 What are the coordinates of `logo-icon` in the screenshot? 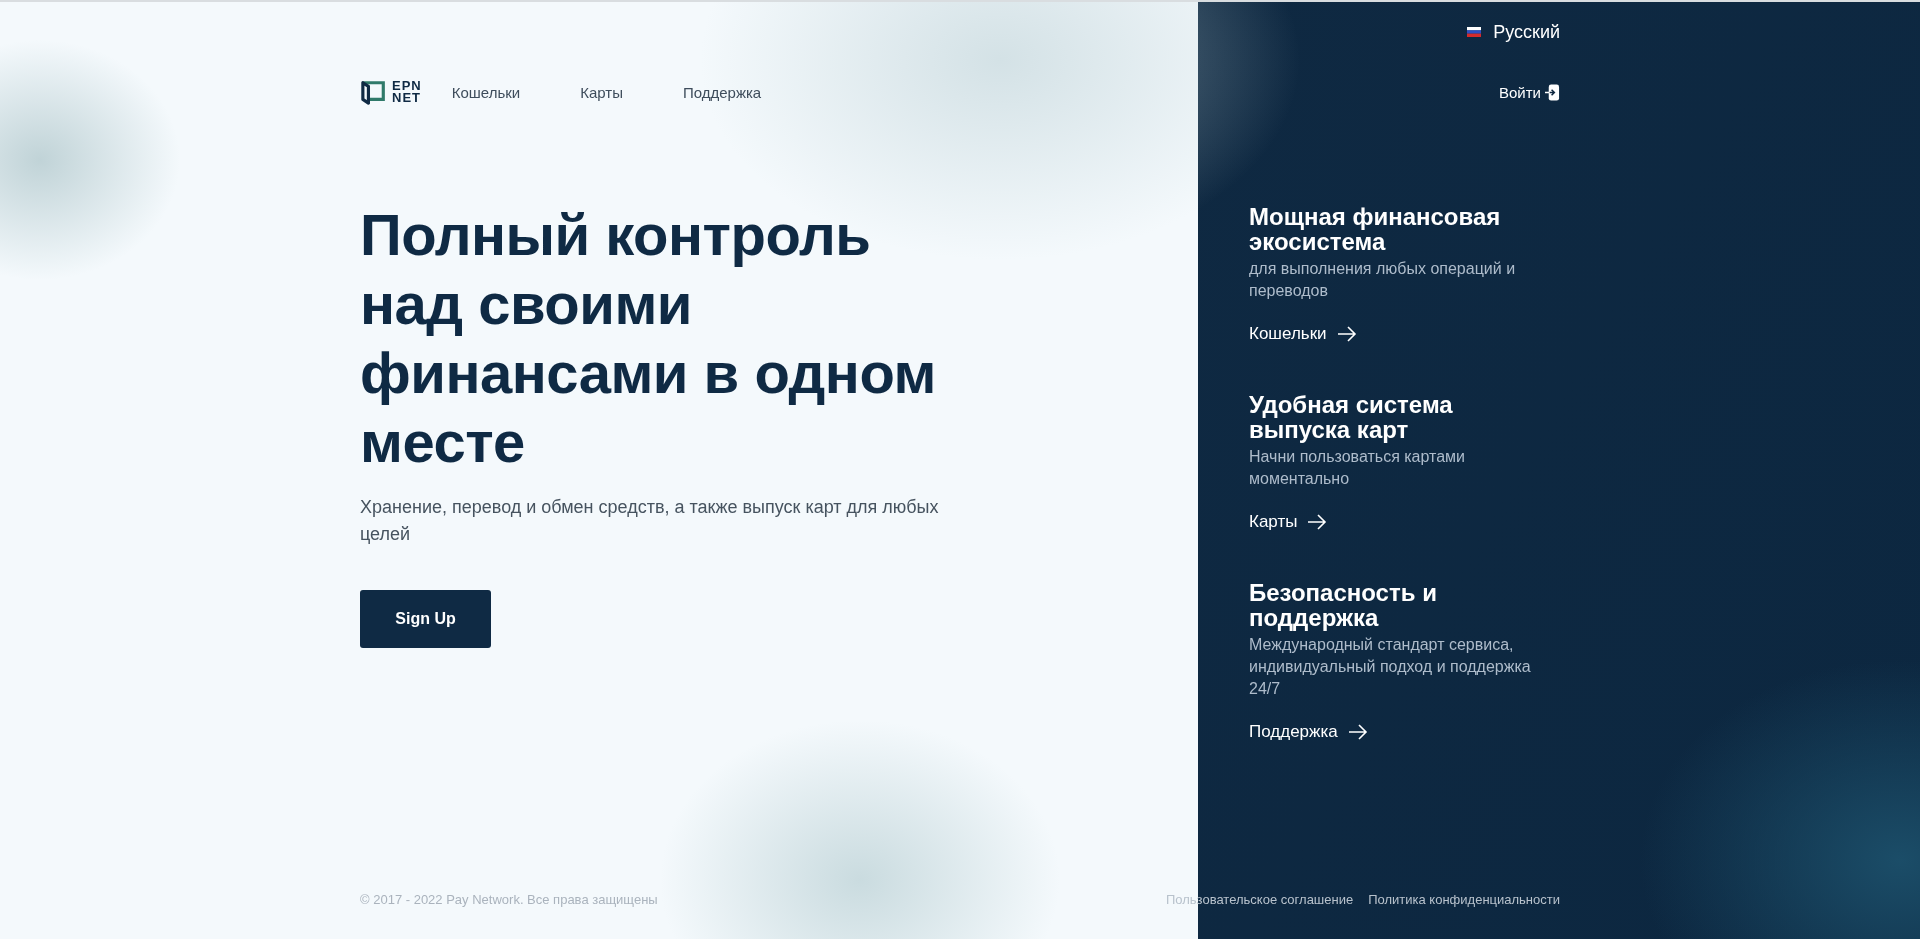 It's located at (374, 92).